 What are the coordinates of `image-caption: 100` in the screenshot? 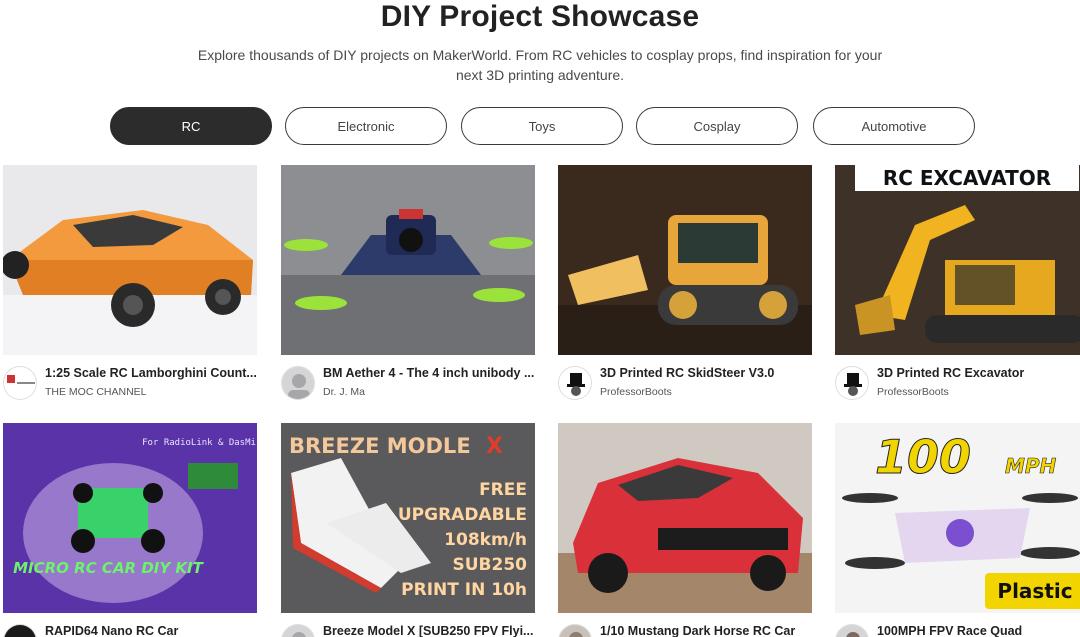 It's located at (923, 457).